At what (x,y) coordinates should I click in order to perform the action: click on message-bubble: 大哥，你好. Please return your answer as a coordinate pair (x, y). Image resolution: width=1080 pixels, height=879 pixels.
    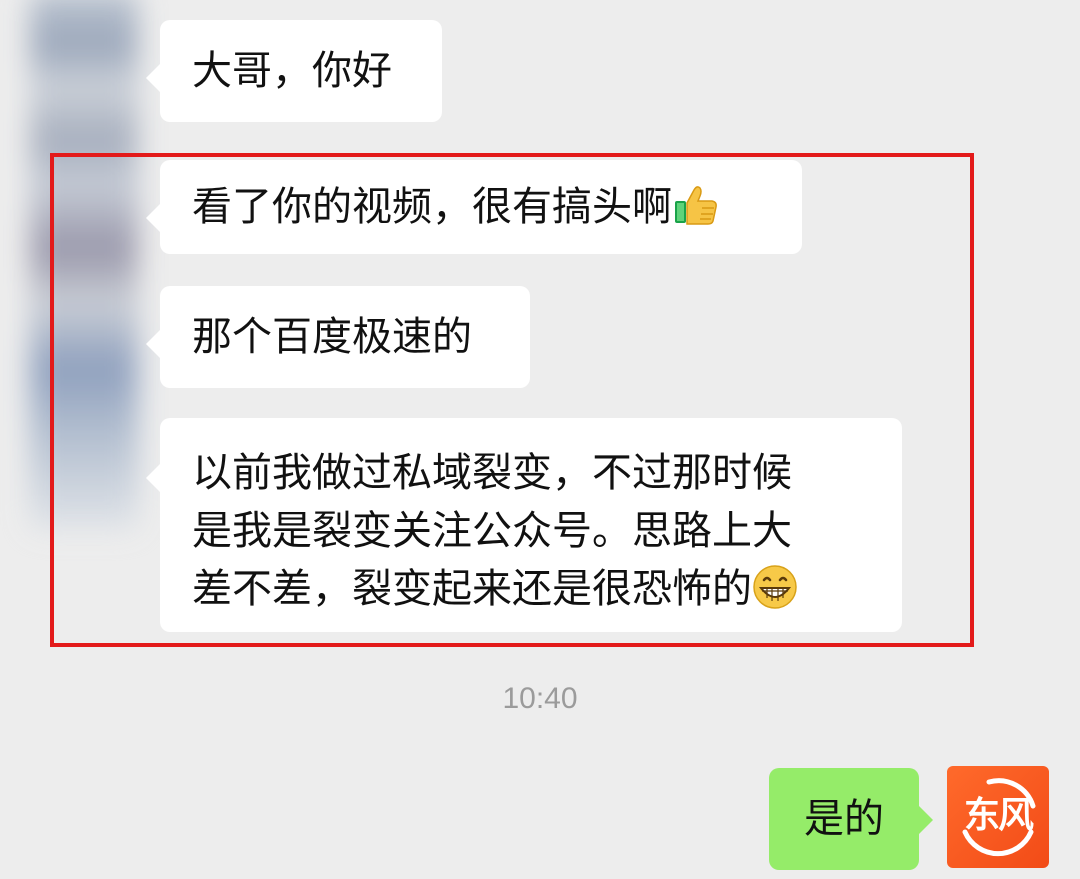
    Looking at the image, I should click on (294, 71).